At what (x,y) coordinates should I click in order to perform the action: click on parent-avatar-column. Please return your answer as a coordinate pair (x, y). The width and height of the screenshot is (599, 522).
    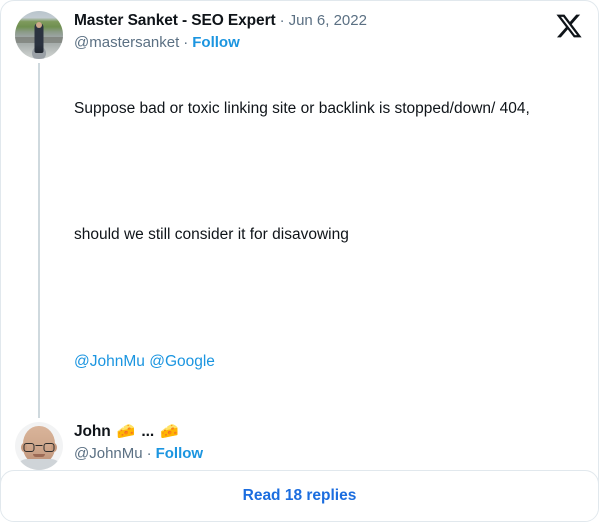
    Looking at the image, I should click on (39, 215).